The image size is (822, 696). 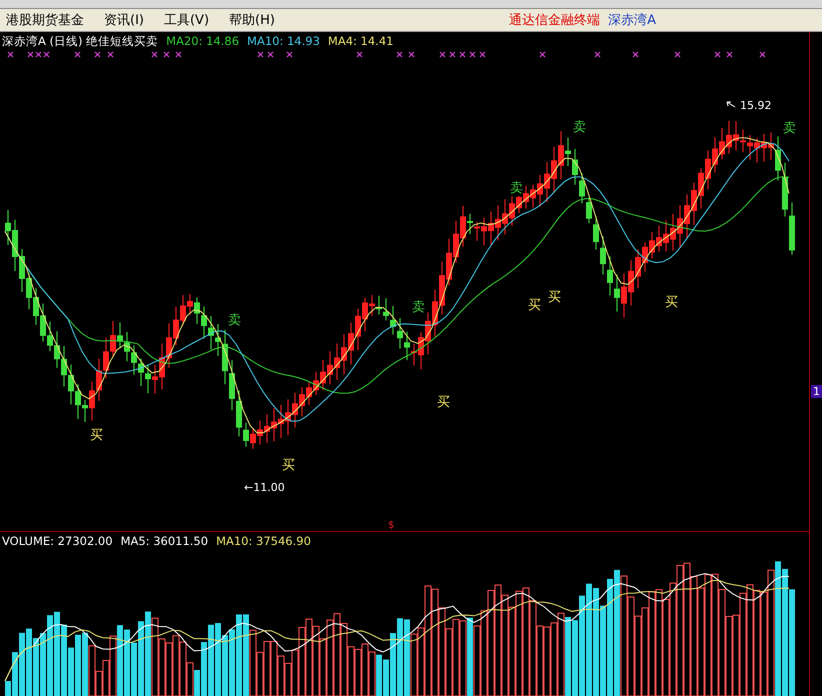 I want to click on stock-name: 深赤湾A, so click(x=632, y=20).